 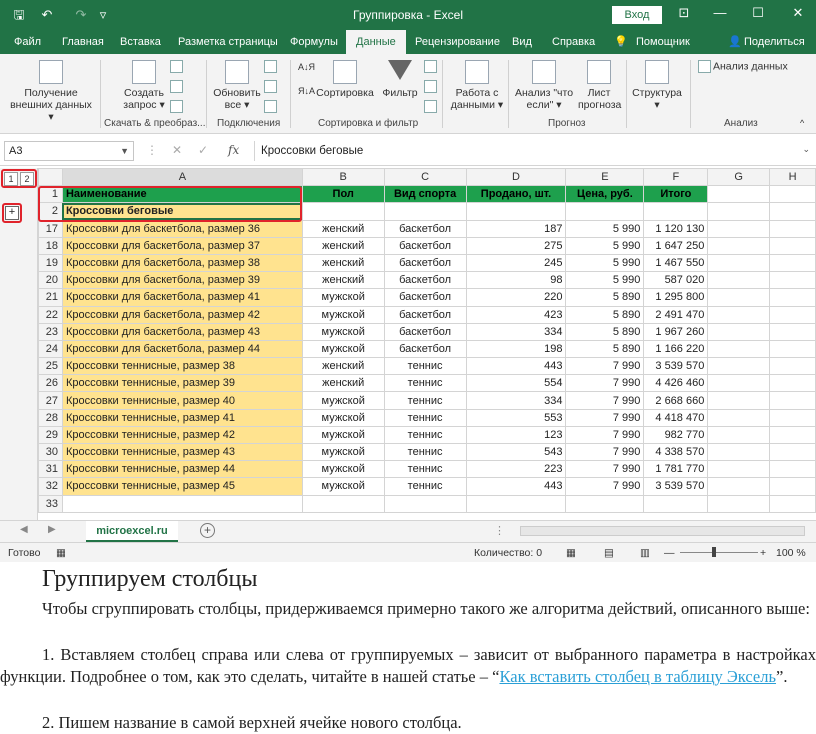 I want to click on zoom-slider, so click(x=719, y=552).